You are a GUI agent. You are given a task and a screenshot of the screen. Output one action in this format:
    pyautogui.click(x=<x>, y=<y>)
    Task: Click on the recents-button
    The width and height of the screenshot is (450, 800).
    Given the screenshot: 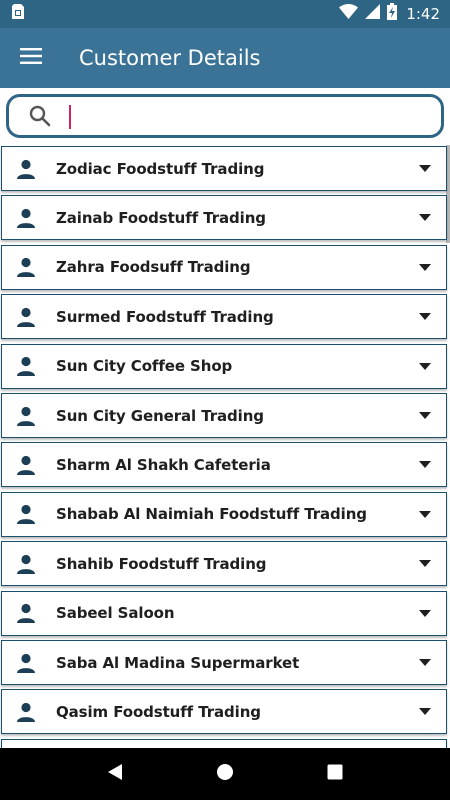 What is the action you would take?
    pyautogui.click(x=335, y=774)
    